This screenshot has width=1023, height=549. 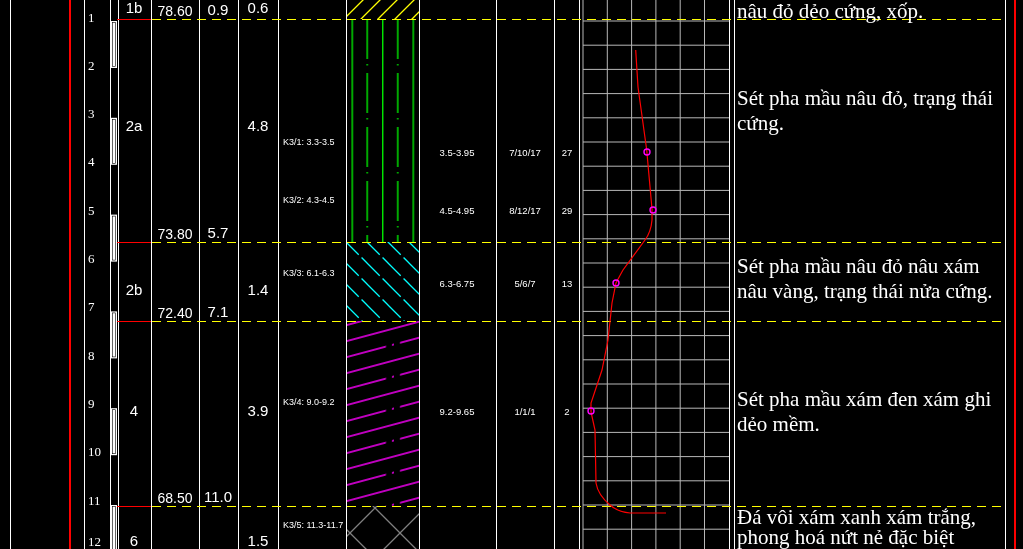 I want to click on depth-label: 1, so click(x=91, y=17).